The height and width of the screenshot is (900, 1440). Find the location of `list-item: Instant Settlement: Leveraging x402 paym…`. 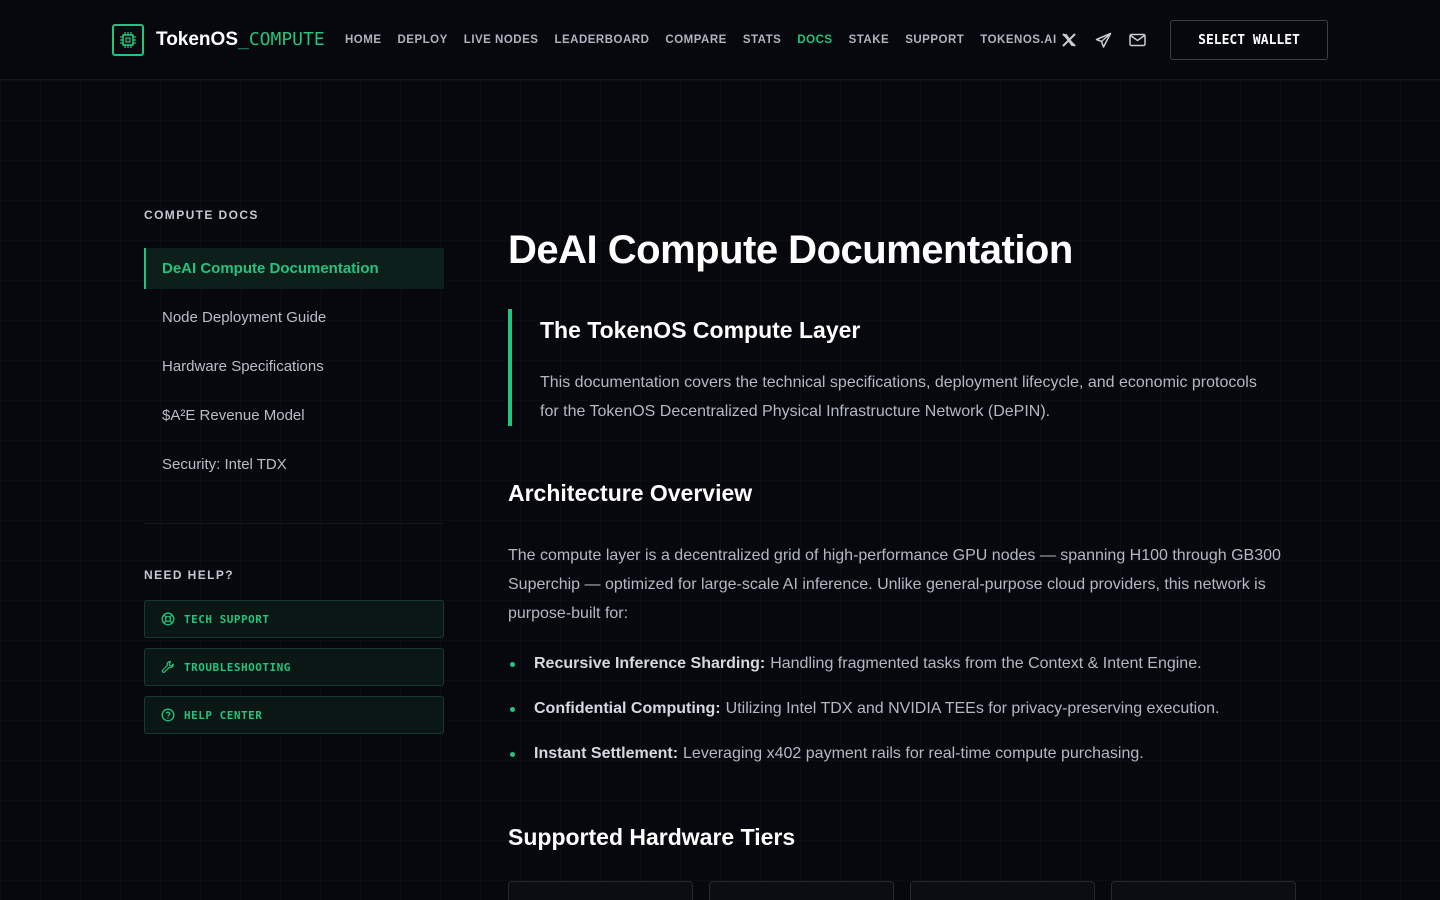

list-item: Instant Settlement: Leveraging x402 paym… is located at coordinates (826, 754).